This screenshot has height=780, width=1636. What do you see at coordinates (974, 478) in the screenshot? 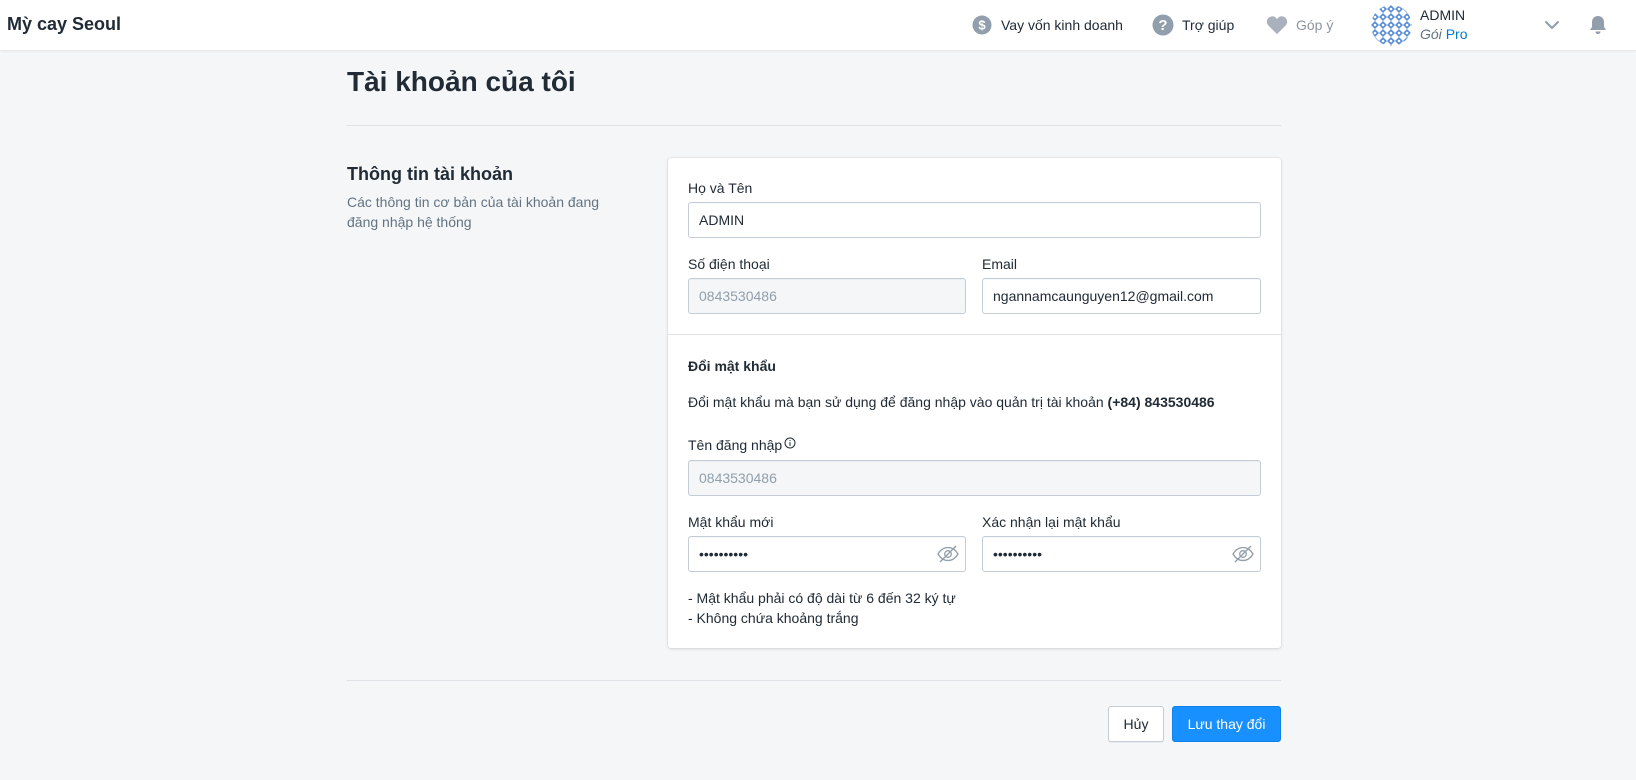
I see `username-input` at bounding box center [974, 478].